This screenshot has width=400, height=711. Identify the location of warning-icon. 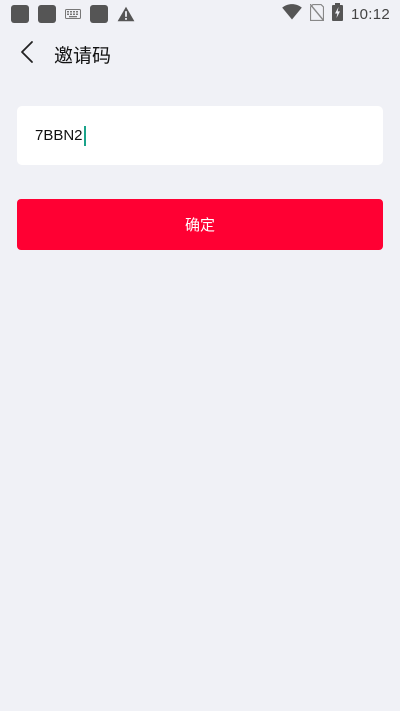
(126, 14).